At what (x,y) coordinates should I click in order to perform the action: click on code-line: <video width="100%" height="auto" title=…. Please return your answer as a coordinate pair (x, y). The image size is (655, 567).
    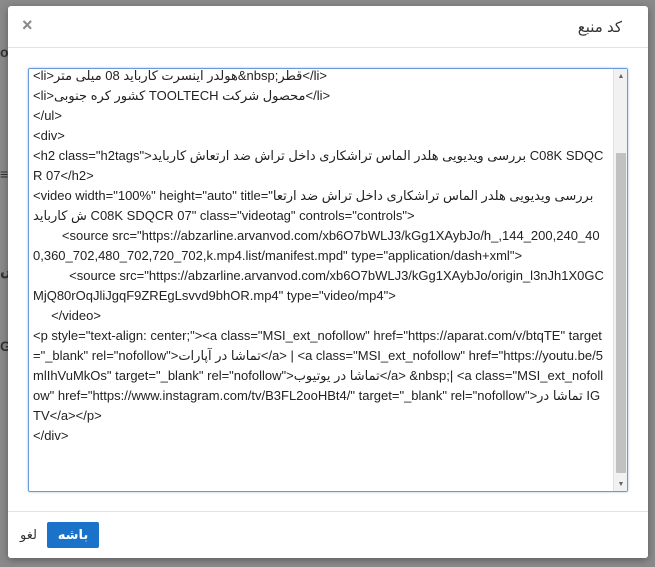
    Looking at the image, I should click on (313, 205).